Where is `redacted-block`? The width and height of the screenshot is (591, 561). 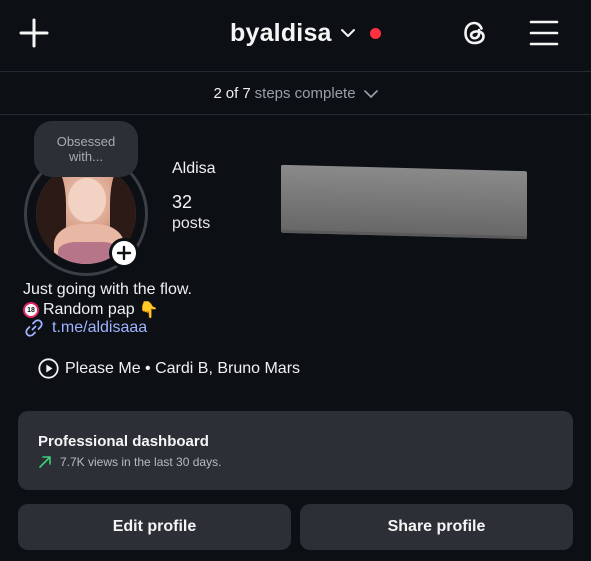
redacted-block is located at coordinates (404, 202).